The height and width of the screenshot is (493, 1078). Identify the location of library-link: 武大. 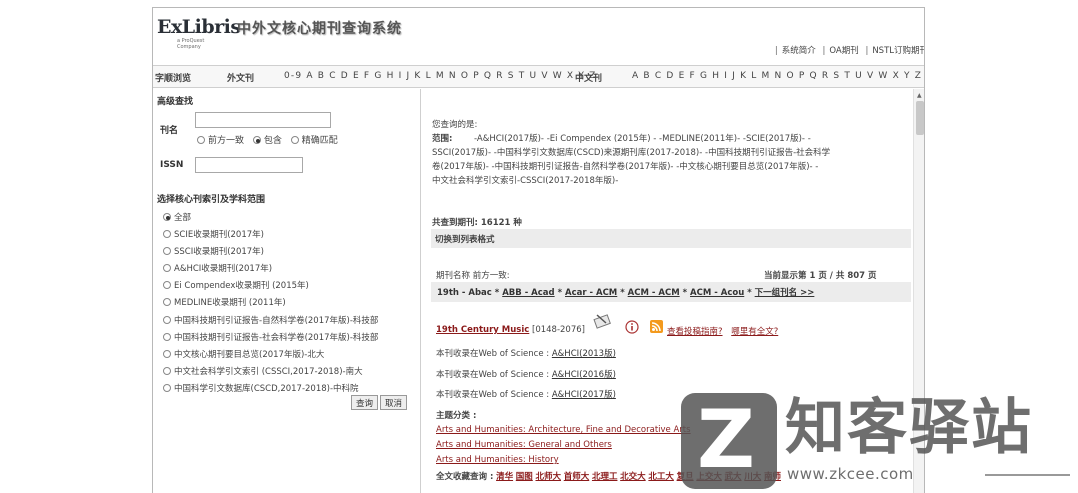
(733, 477).